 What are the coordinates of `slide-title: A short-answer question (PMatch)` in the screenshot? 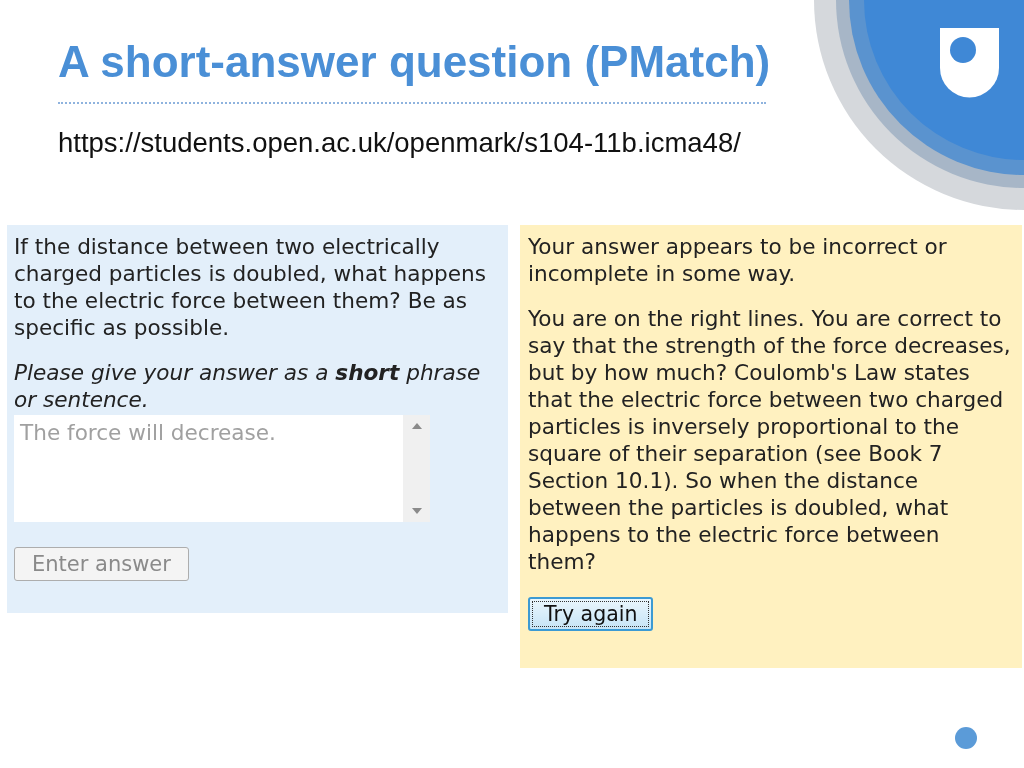 It's located at (415, 62).